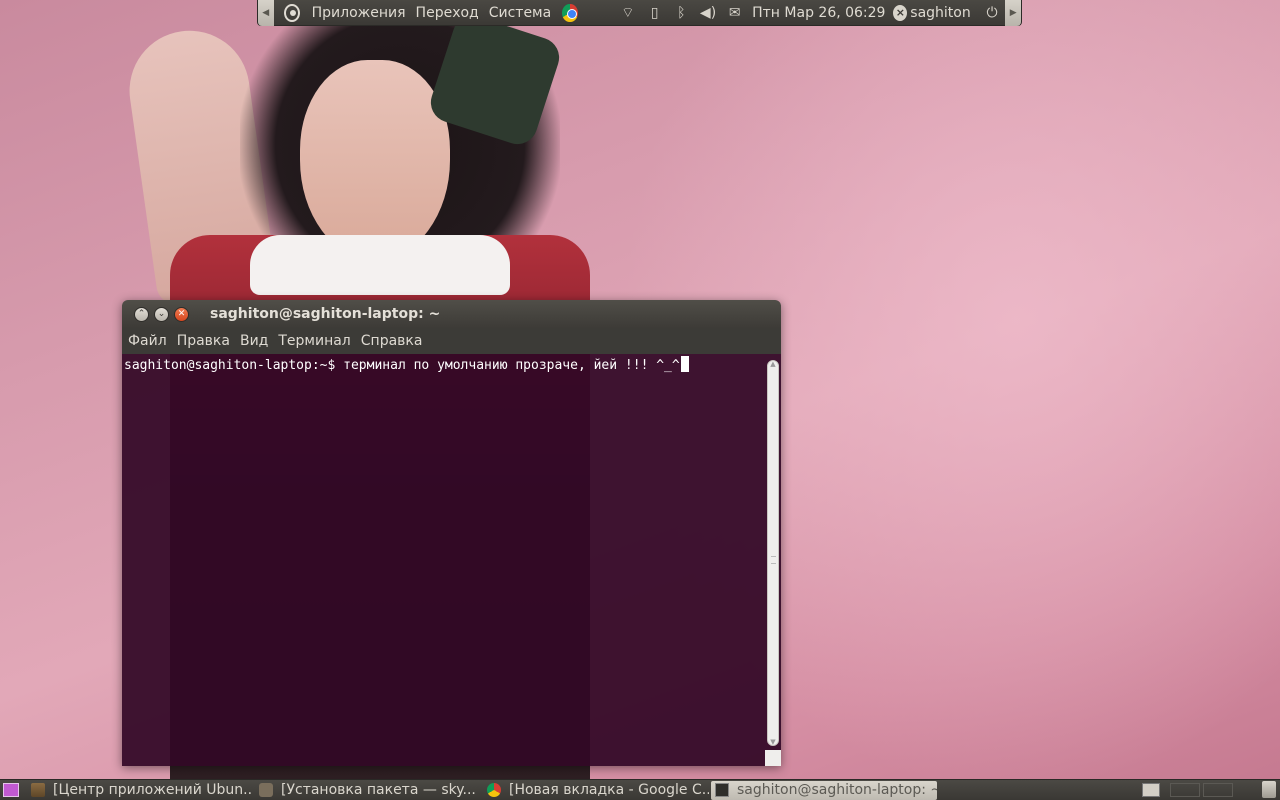 This screenshot has width=1280, height=800. What do you see at coordinates (722, 790) in the screenshot?
I see `terminal-icon` at bounding box center [722, 790].